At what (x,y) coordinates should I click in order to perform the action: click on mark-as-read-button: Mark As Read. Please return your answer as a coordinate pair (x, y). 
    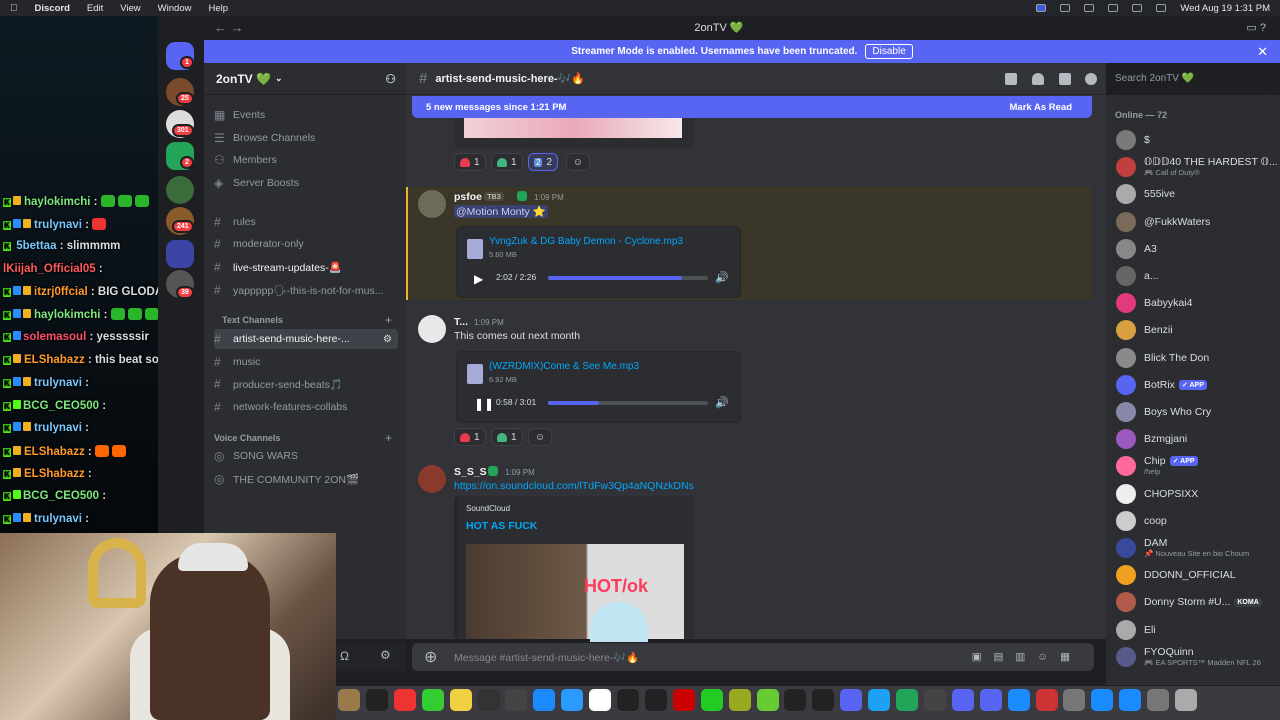
    Looking at the image, I should click on (1041, 107).